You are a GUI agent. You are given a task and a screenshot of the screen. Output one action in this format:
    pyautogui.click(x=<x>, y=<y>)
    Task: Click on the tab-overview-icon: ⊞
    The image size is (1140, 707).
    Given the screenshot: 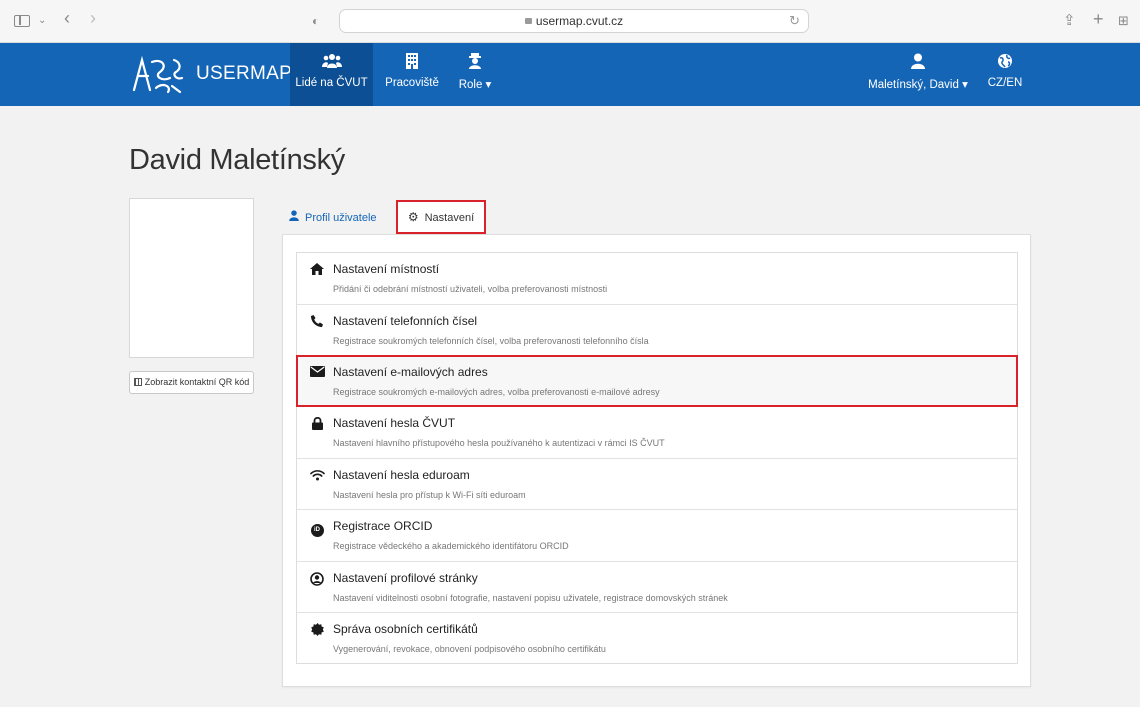 What is the action you would take?
    pyautogui.click(x=1123, y=21)
    